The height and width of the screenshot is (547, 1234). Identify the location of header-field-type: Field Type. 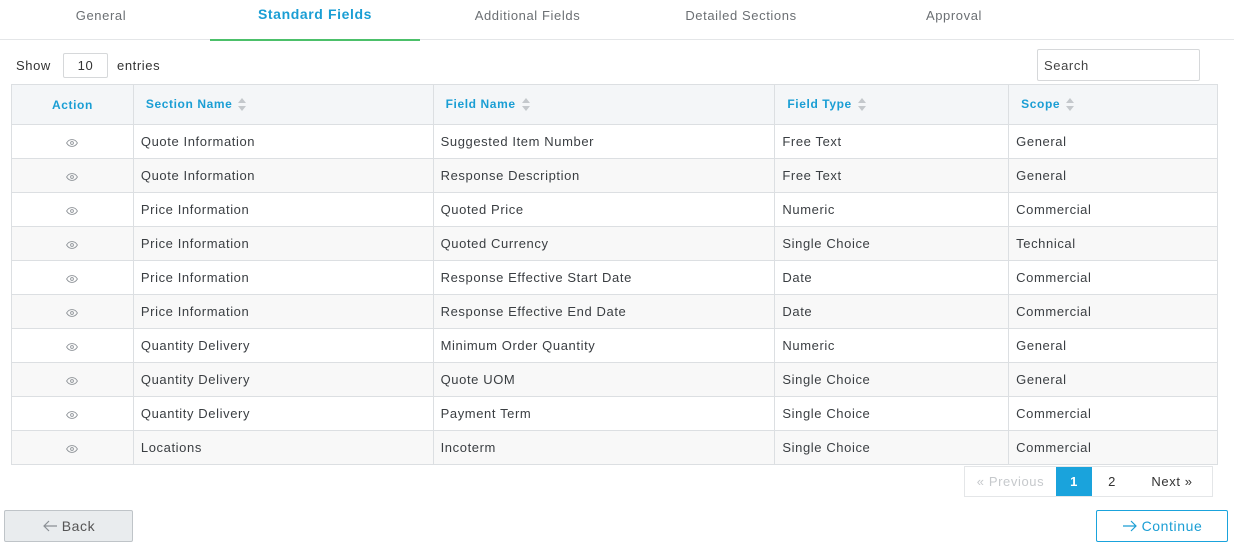
(892, 104).